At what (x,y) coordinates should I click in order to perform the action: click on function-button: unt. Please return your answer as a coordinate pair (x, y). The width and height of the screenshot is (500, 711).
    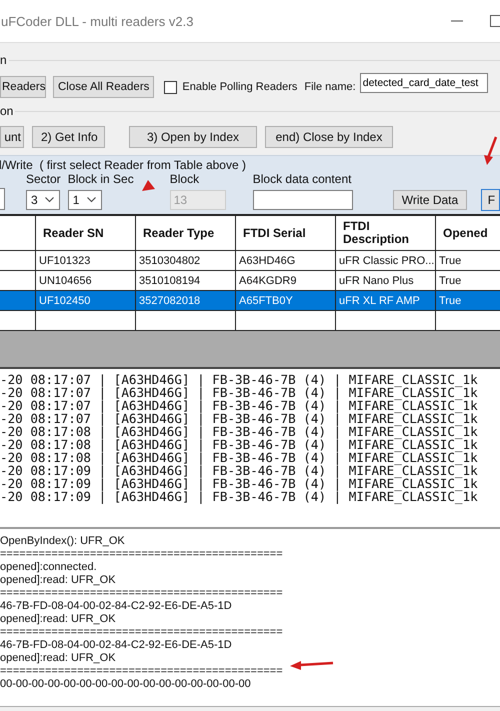
    Looking at the image, I should click on (12, 137).